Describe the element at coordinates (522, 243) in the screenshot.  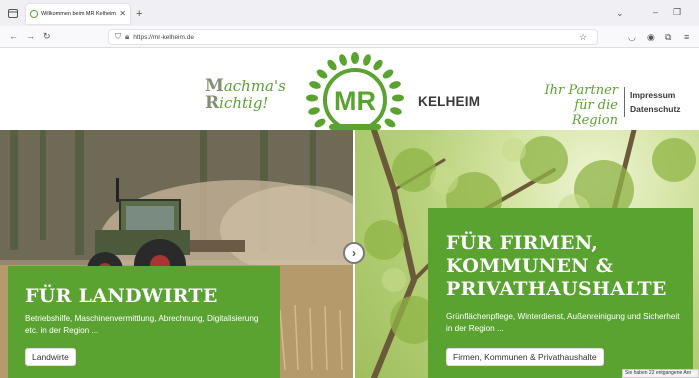
I see `companies-title-line-1: FÜR FIRMEN,` at that location.